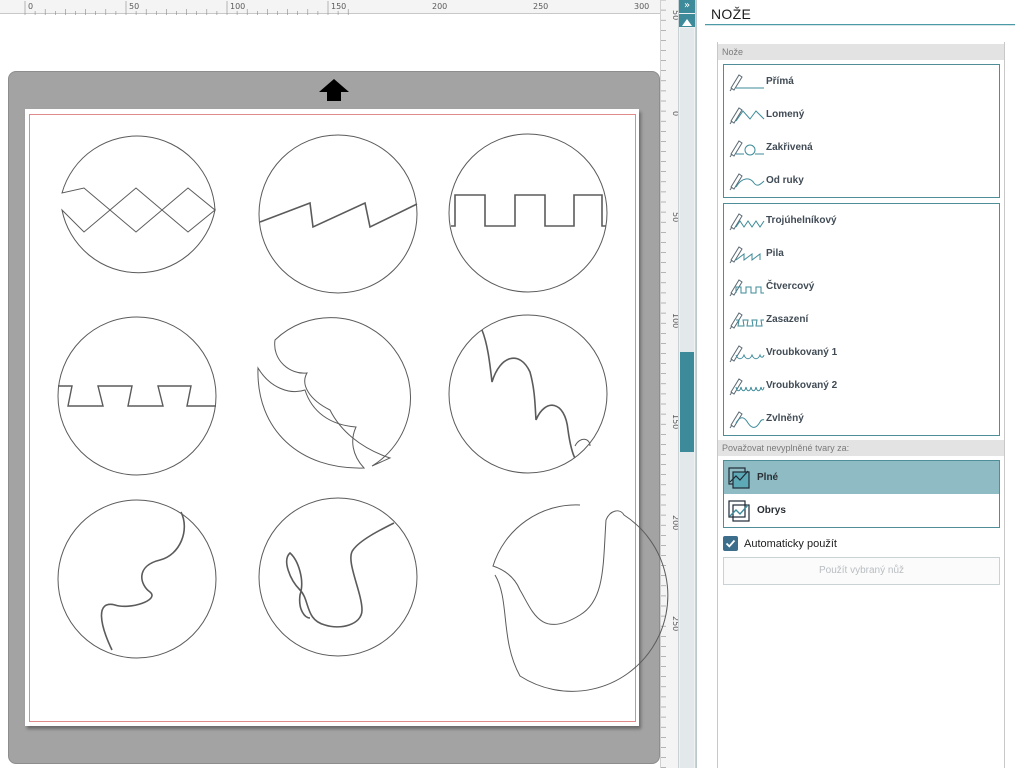 The width and height of the screenshot is (1024, 768). Describe the element at coordinates (641, 6) in the screenshot. I see `ruler-label: 300` at that location.